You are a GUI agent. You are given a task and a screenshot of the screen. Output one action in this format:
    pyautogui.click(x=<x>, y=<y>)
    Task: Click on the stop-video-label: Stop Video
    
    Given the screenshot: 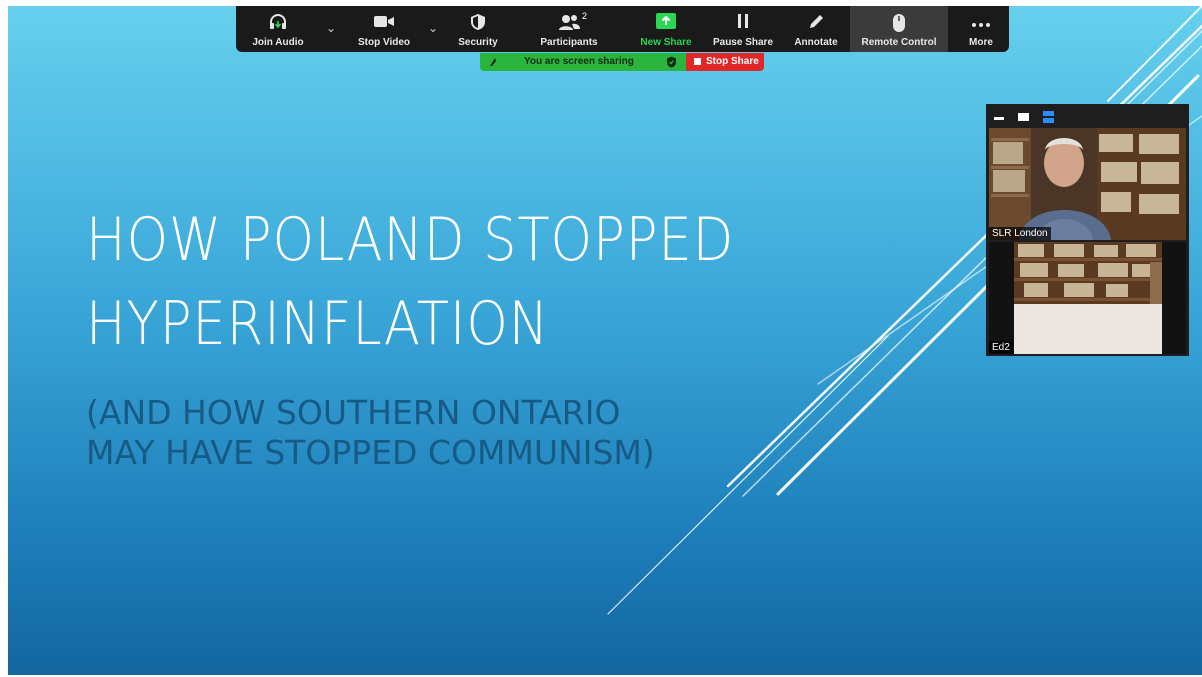 What is the action you would take?
    pyautogui.click(x=384, y=42)
    